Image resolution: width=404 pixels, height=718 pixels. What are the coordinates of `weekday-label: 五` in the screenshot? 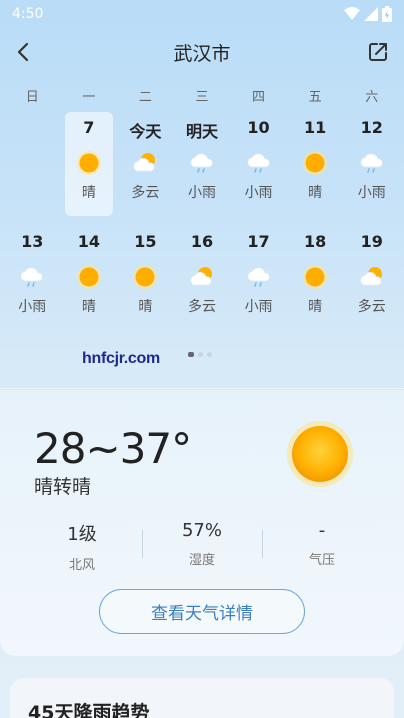 It's located at (315, 97).